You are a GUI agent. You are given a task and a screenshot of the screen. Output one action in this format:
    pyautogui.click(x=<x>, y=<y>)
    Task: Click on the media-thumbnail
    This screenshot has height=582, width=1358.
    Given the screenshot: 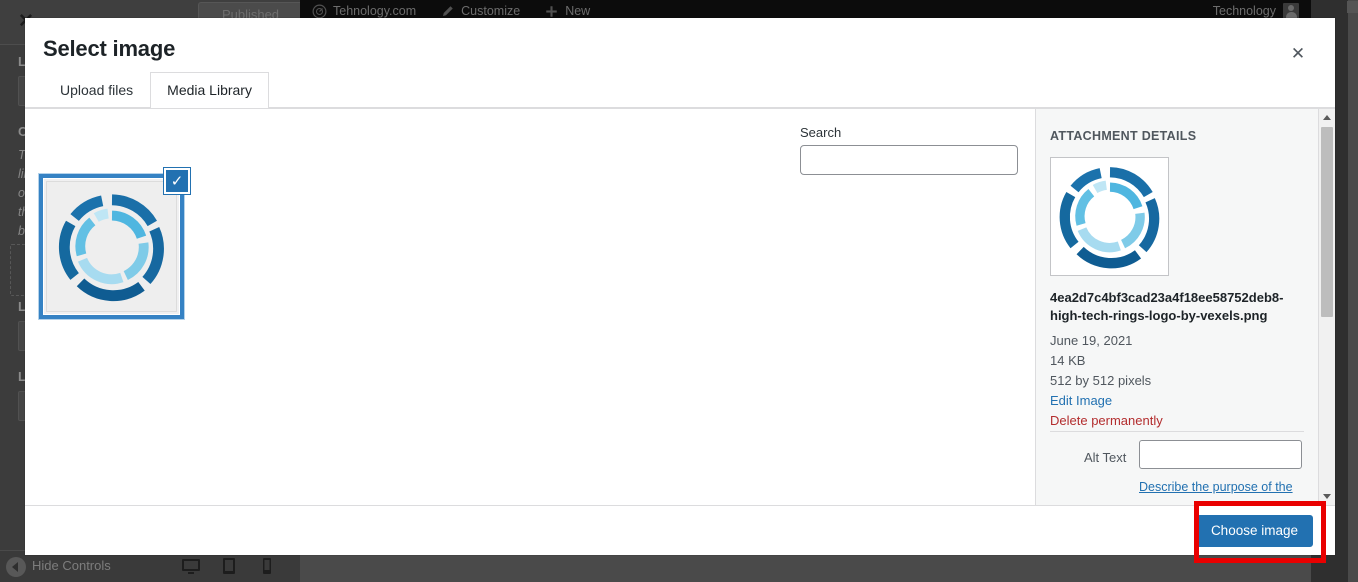 What is the action you would take?
    pyautogui.click(x=111, y=246)
    